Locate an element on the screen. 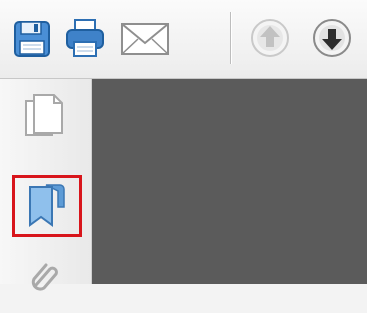 The height and width of the screenshot is (313, 367). attachments-icon is located at coordinates (44, 277).